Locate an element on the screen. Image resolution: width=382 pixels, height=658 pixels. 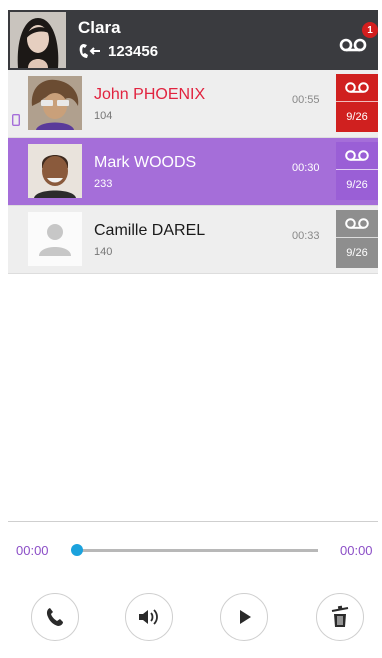
seek-thumb is located at coordinates (77, 550).